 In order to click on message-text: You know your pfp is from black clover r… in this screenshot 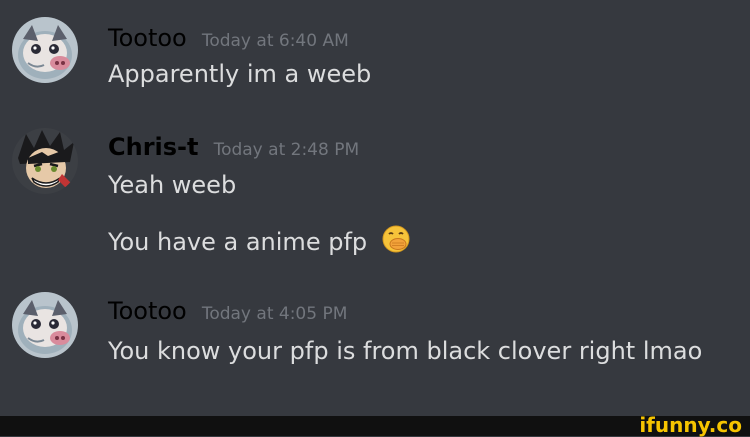, I will do `click(405, 351)`.